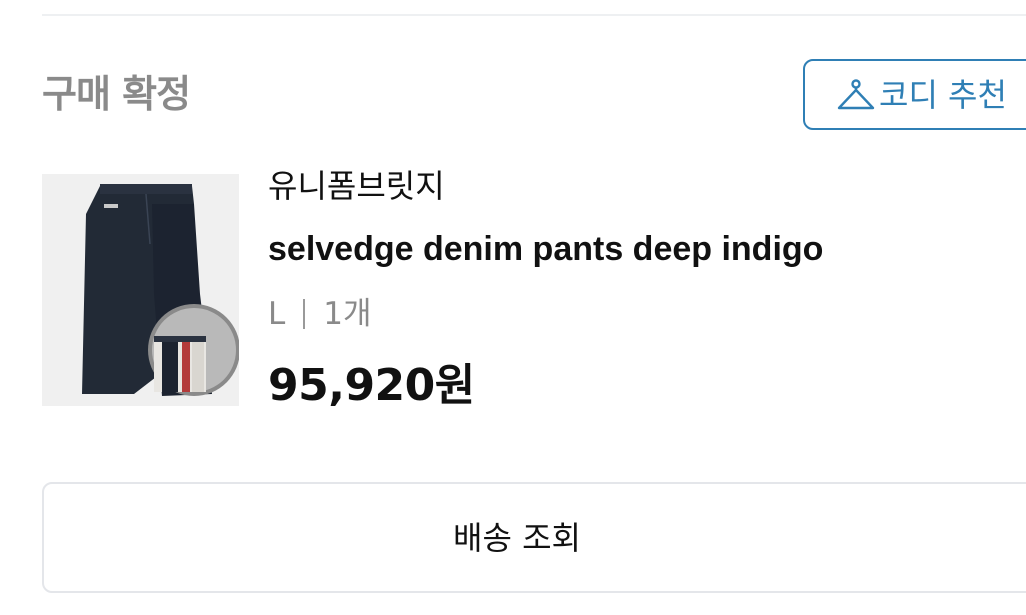 This screenshot has height=615, width=1026. I want to click on codi-recommend-button: 코디 추천, so click(914, 94).